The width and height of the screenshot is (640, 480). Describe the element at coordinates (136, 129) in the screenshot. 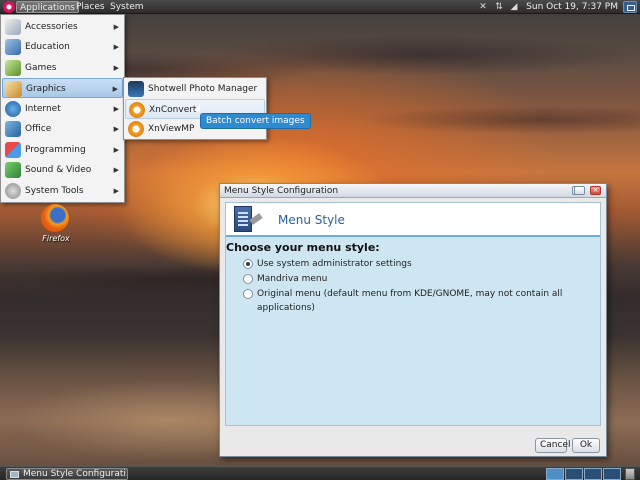

I see `xnviewmp-icon` at that location.